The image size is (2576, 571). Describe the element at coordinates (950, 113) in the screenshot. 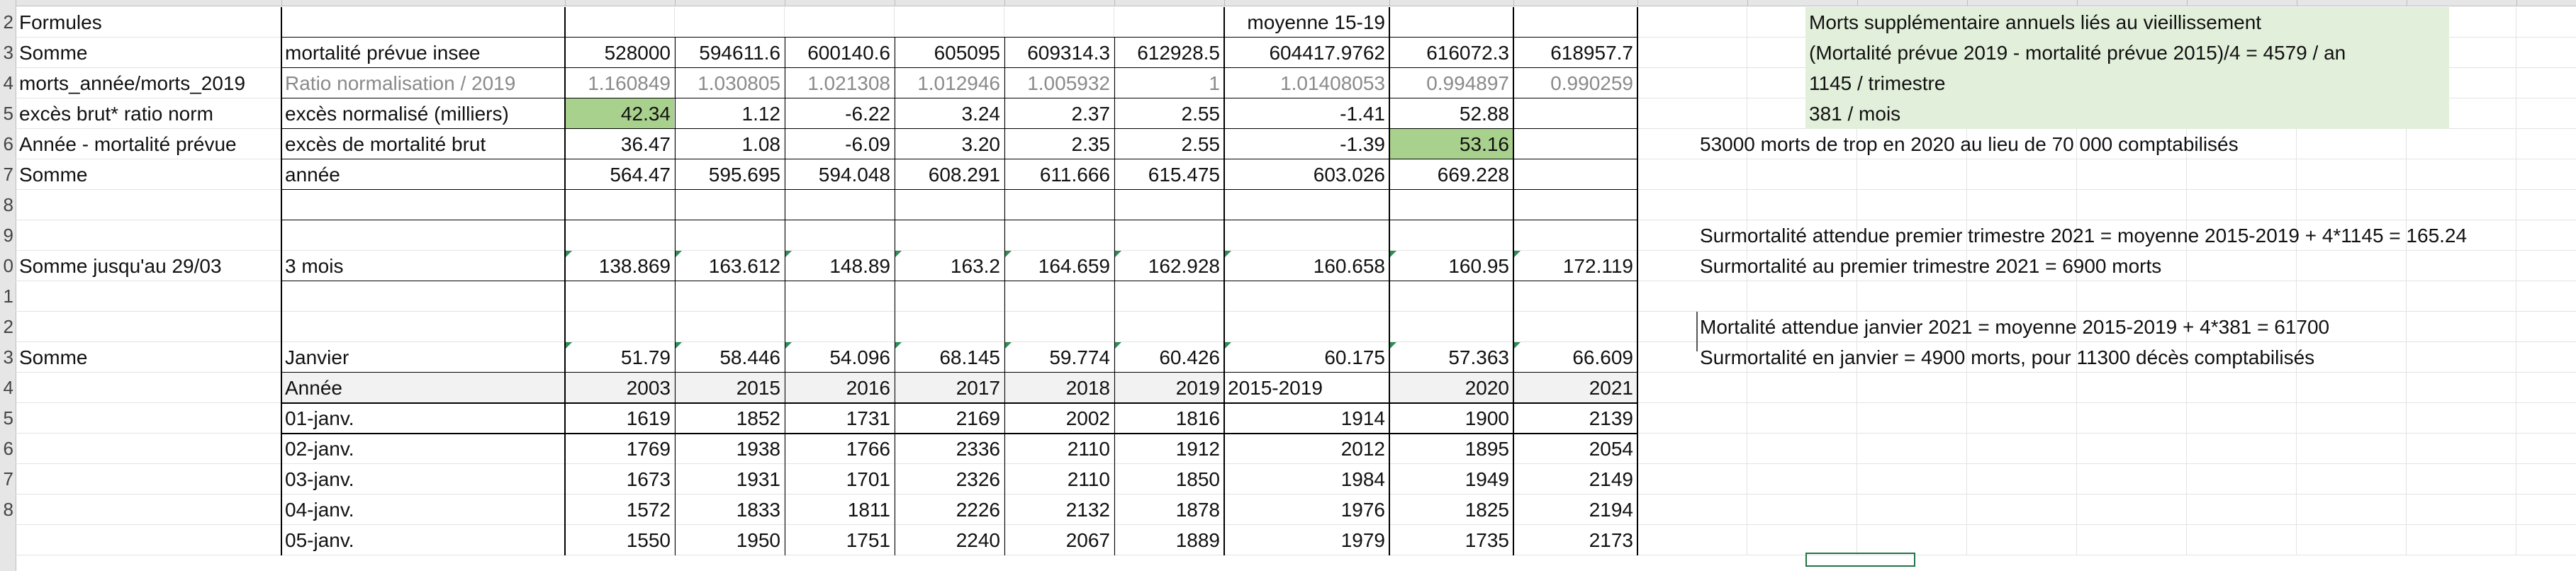

I see `cell: 3.24` at that location.